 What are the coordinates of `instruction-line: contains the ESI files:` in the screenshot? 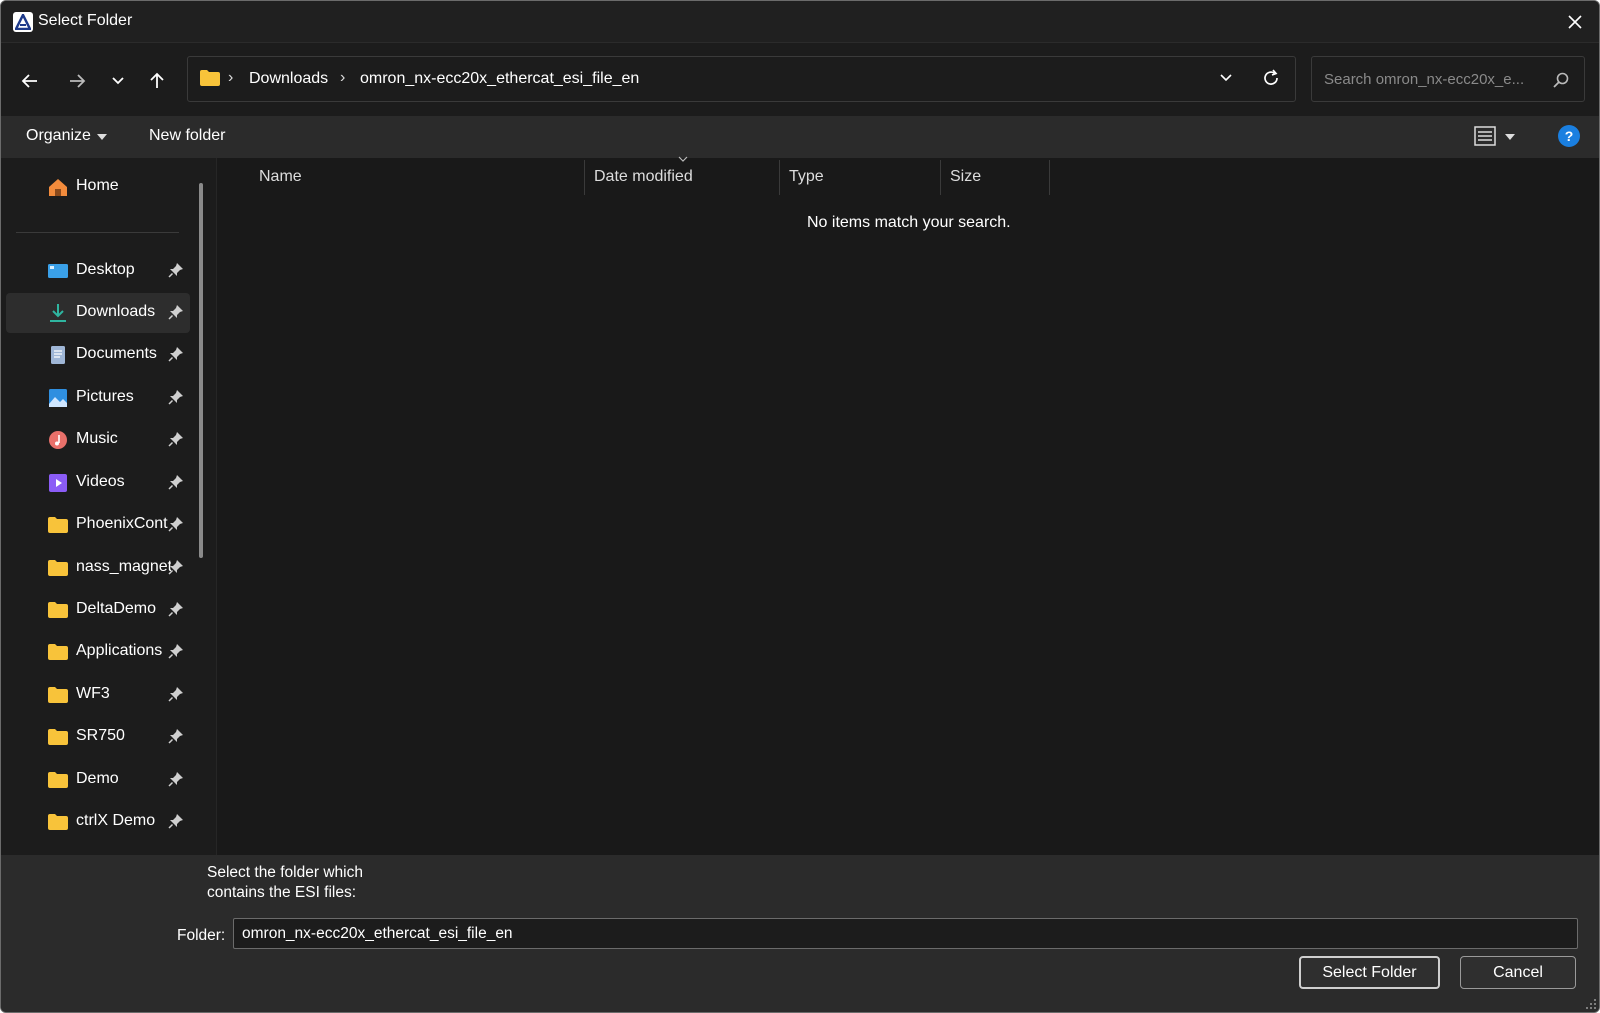 It's located at (282, 892).